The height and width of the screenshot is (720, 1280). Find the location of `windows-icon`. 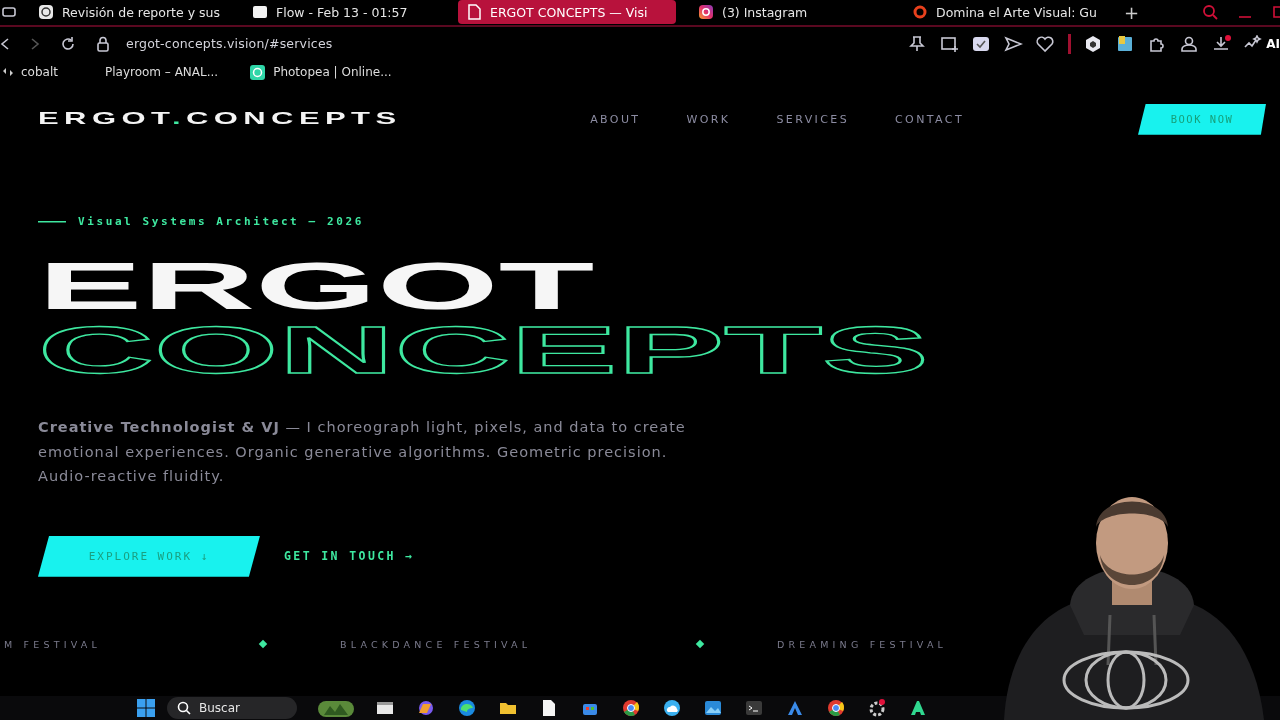

windows-icon is located at coordinates (146, 708).